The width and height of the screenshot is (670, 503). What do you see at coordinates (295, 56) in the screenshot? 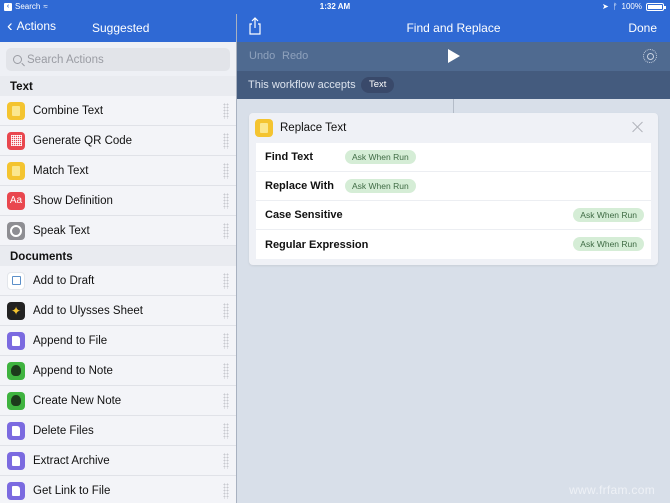
I see `redo-button: Redo` at bounding box center [295, 56].